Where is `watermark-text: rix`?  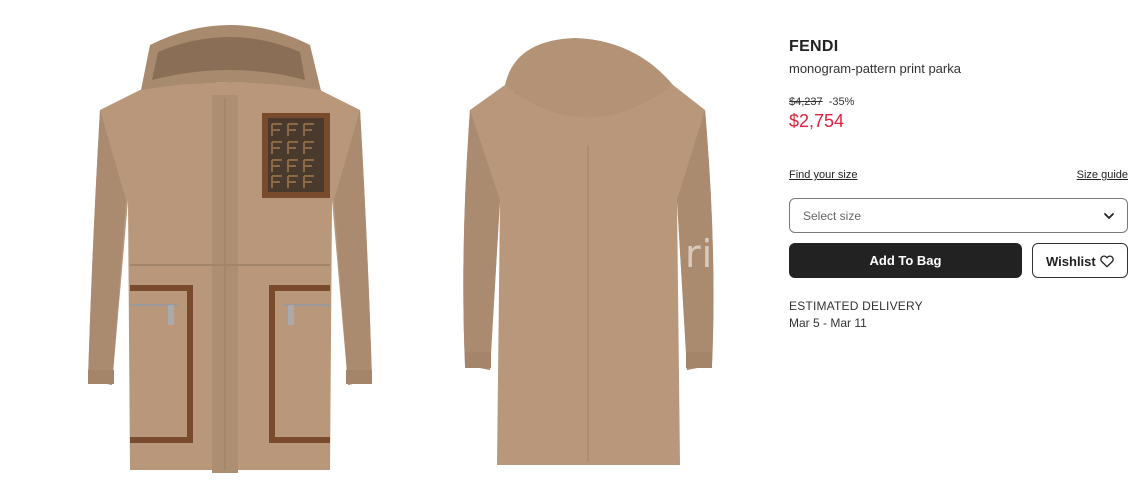 watermark-text: rix is located at coordinates (711, 254).